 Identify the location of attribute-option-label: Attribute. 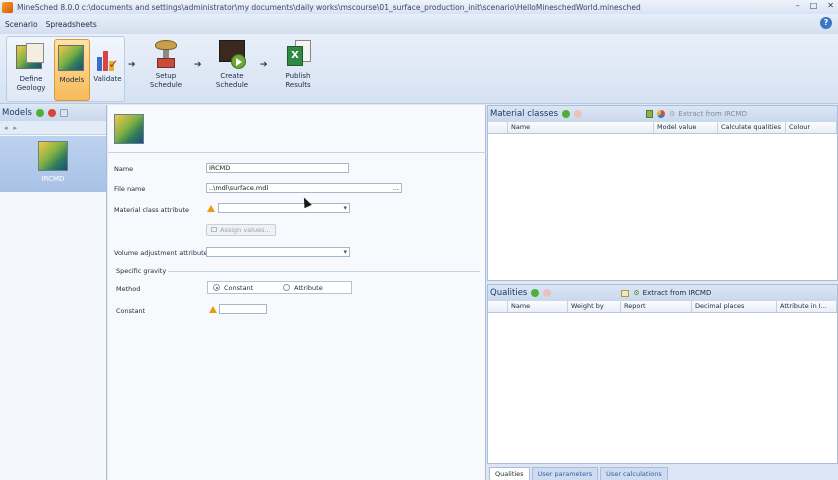
(308, 288).